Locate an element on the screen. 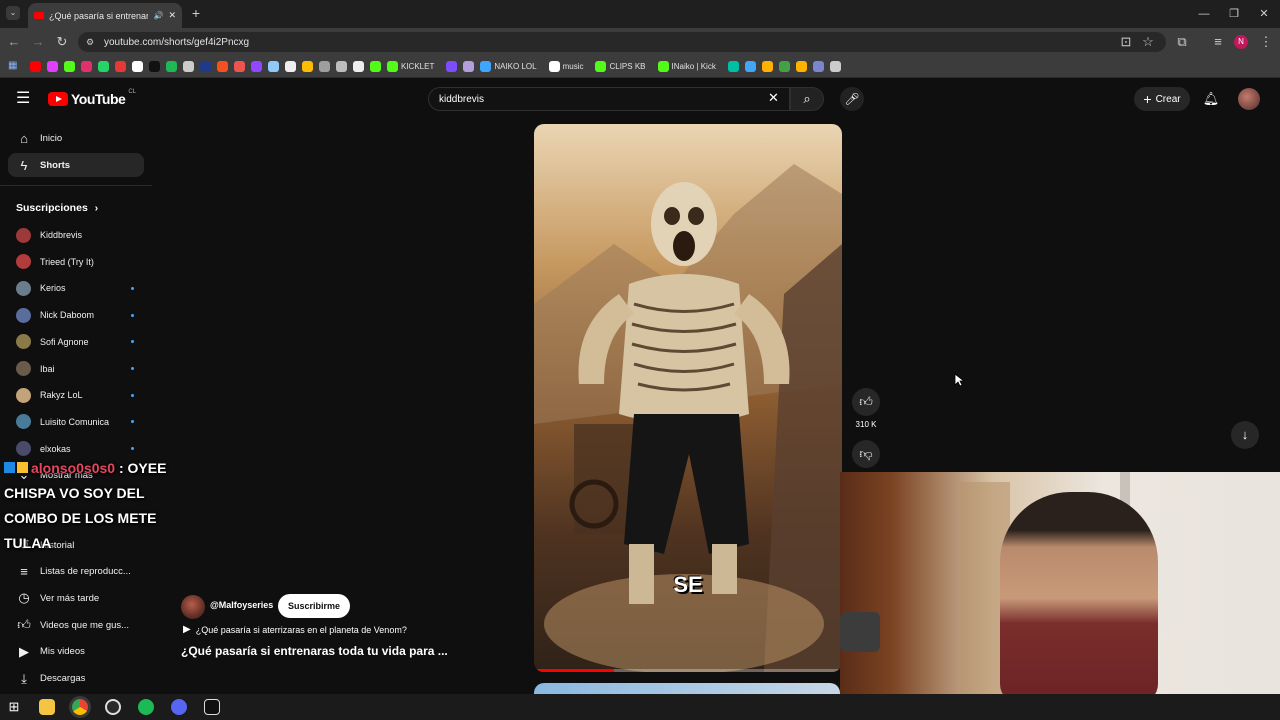 This screenshot has width=1280, height=720. subscription-item: Ibai is located at coordinates (76, 369).